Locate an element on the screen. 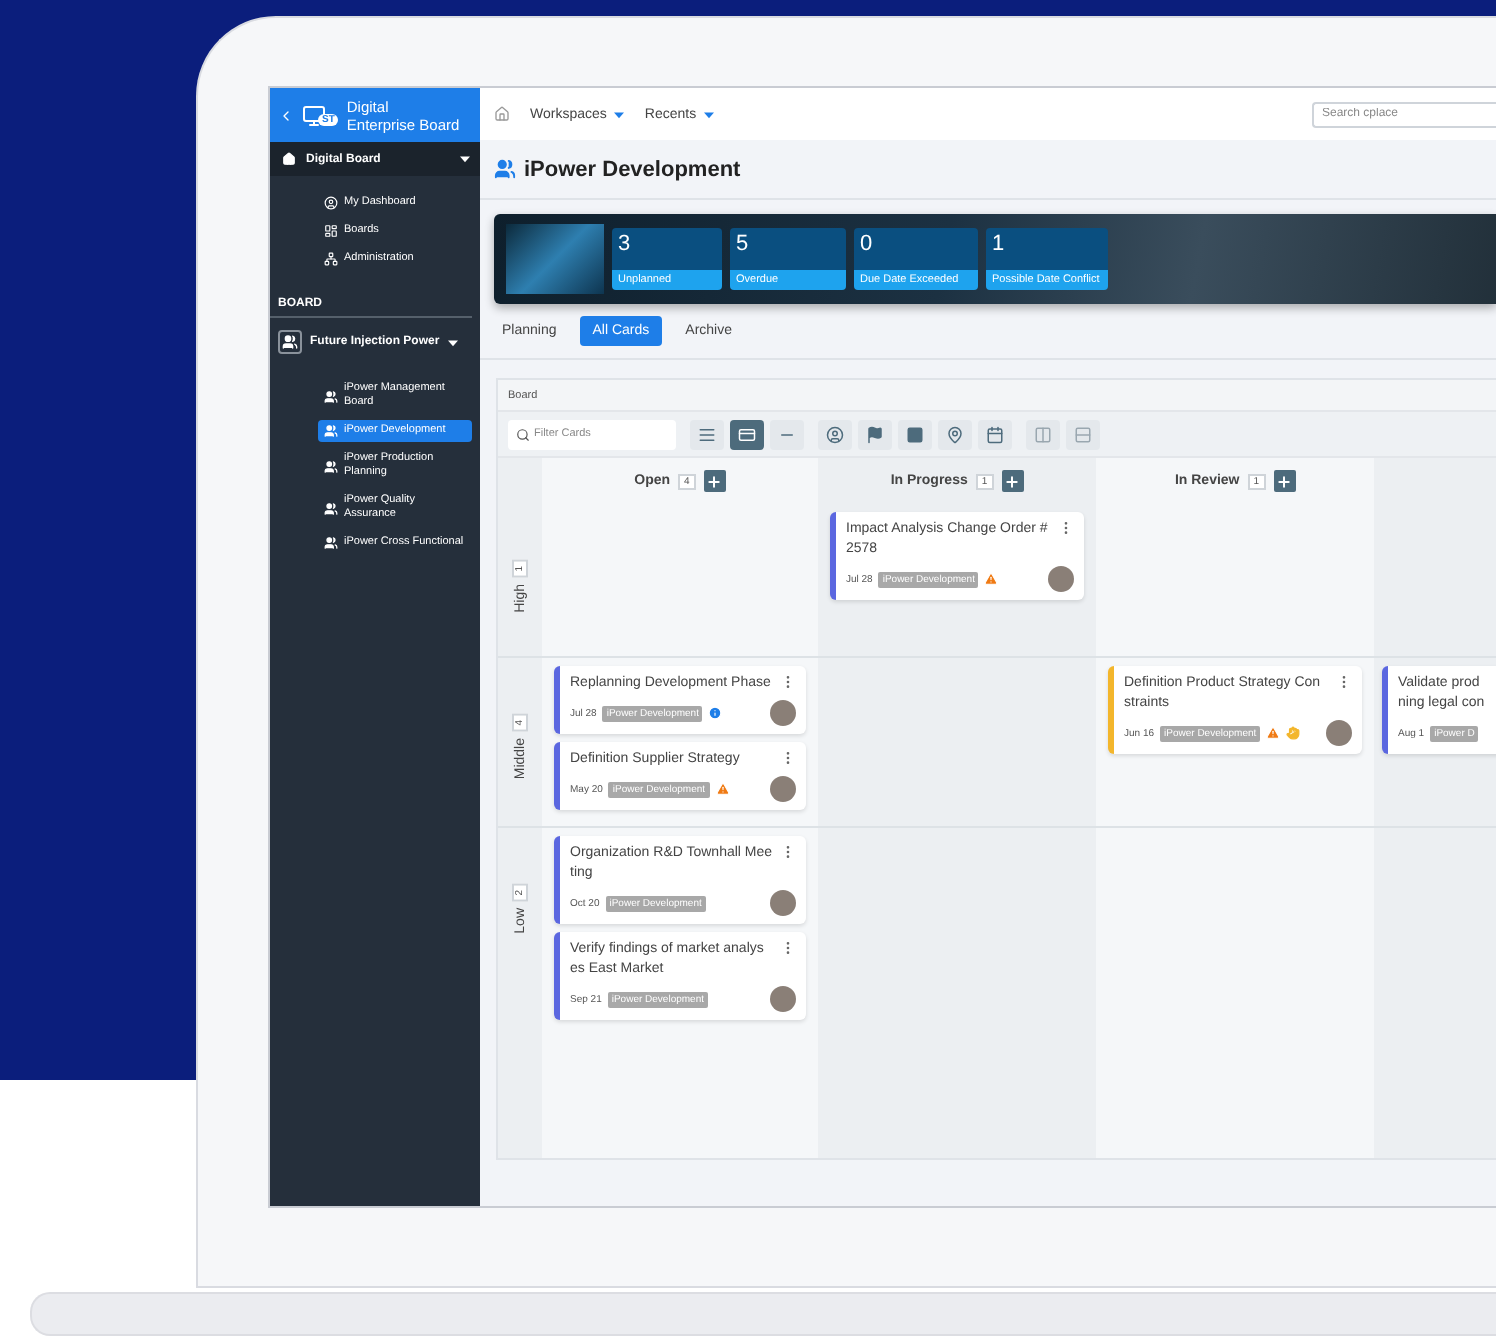  square-icon is located at coordinates (915, 434).